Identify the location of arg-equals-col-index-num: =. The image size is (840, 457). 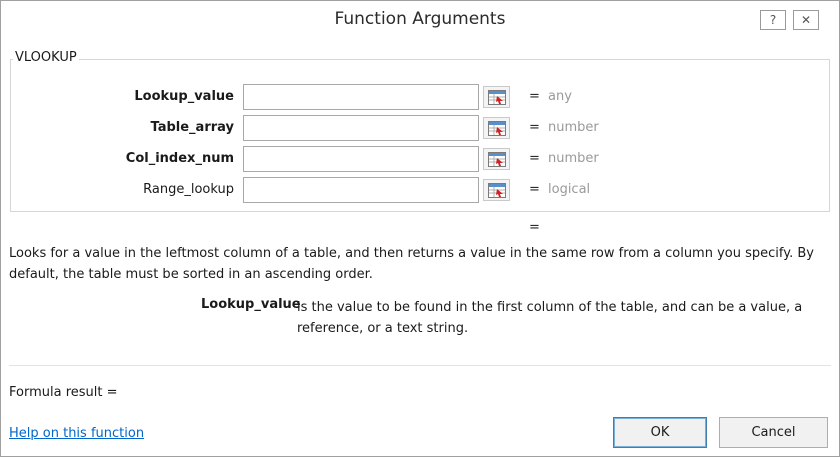
(534, 158).